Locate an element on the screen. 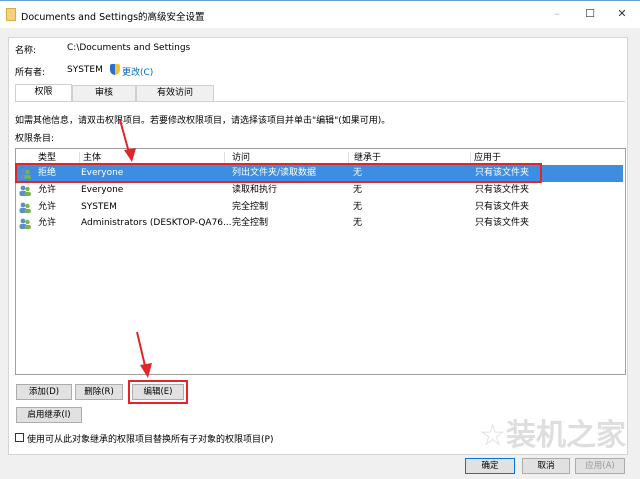 Image resolution: width=640 pixels, height=479 pixels. cell-access: 读取和执行 is located at coordinates (255, 190).